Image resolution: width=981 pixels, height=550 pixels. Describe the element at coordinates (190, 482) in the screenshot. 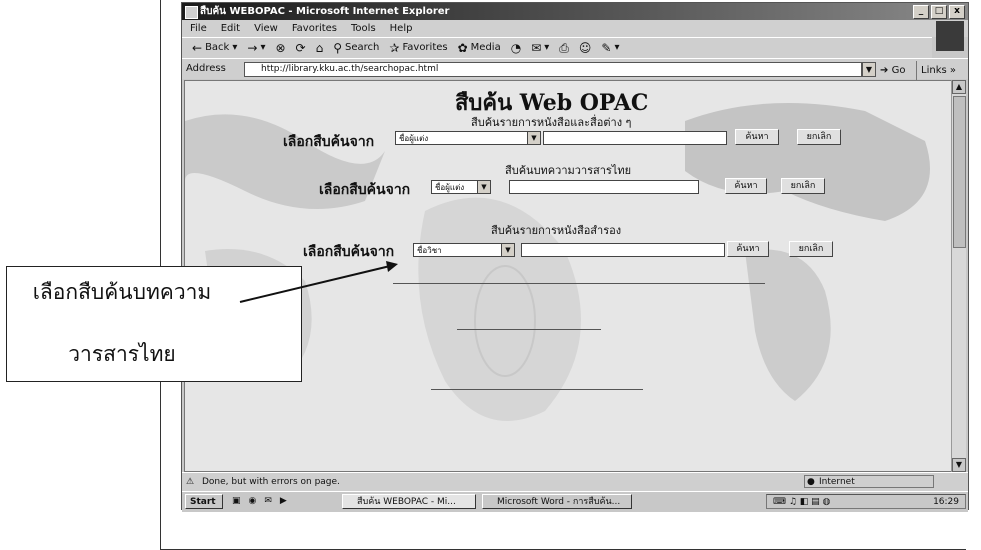

I see `page-error-icon: ⚠` at that location.